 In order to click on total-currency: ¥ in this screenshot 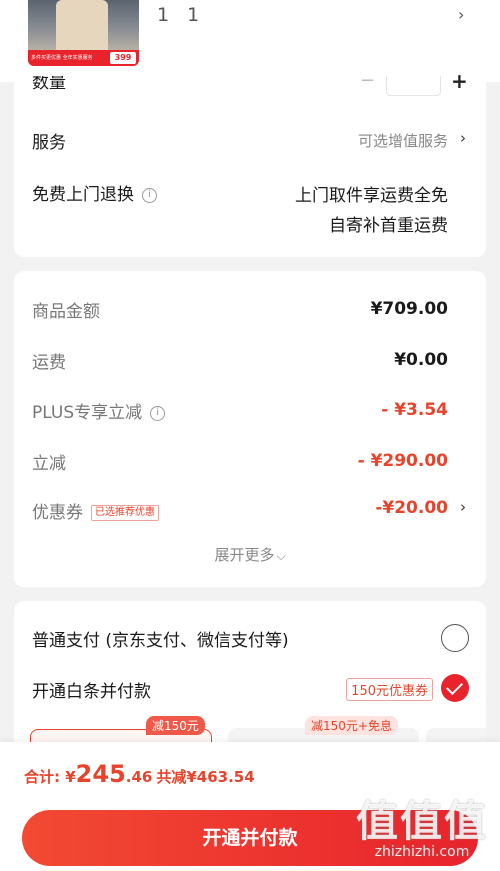, I will do `click(70, 777)`.